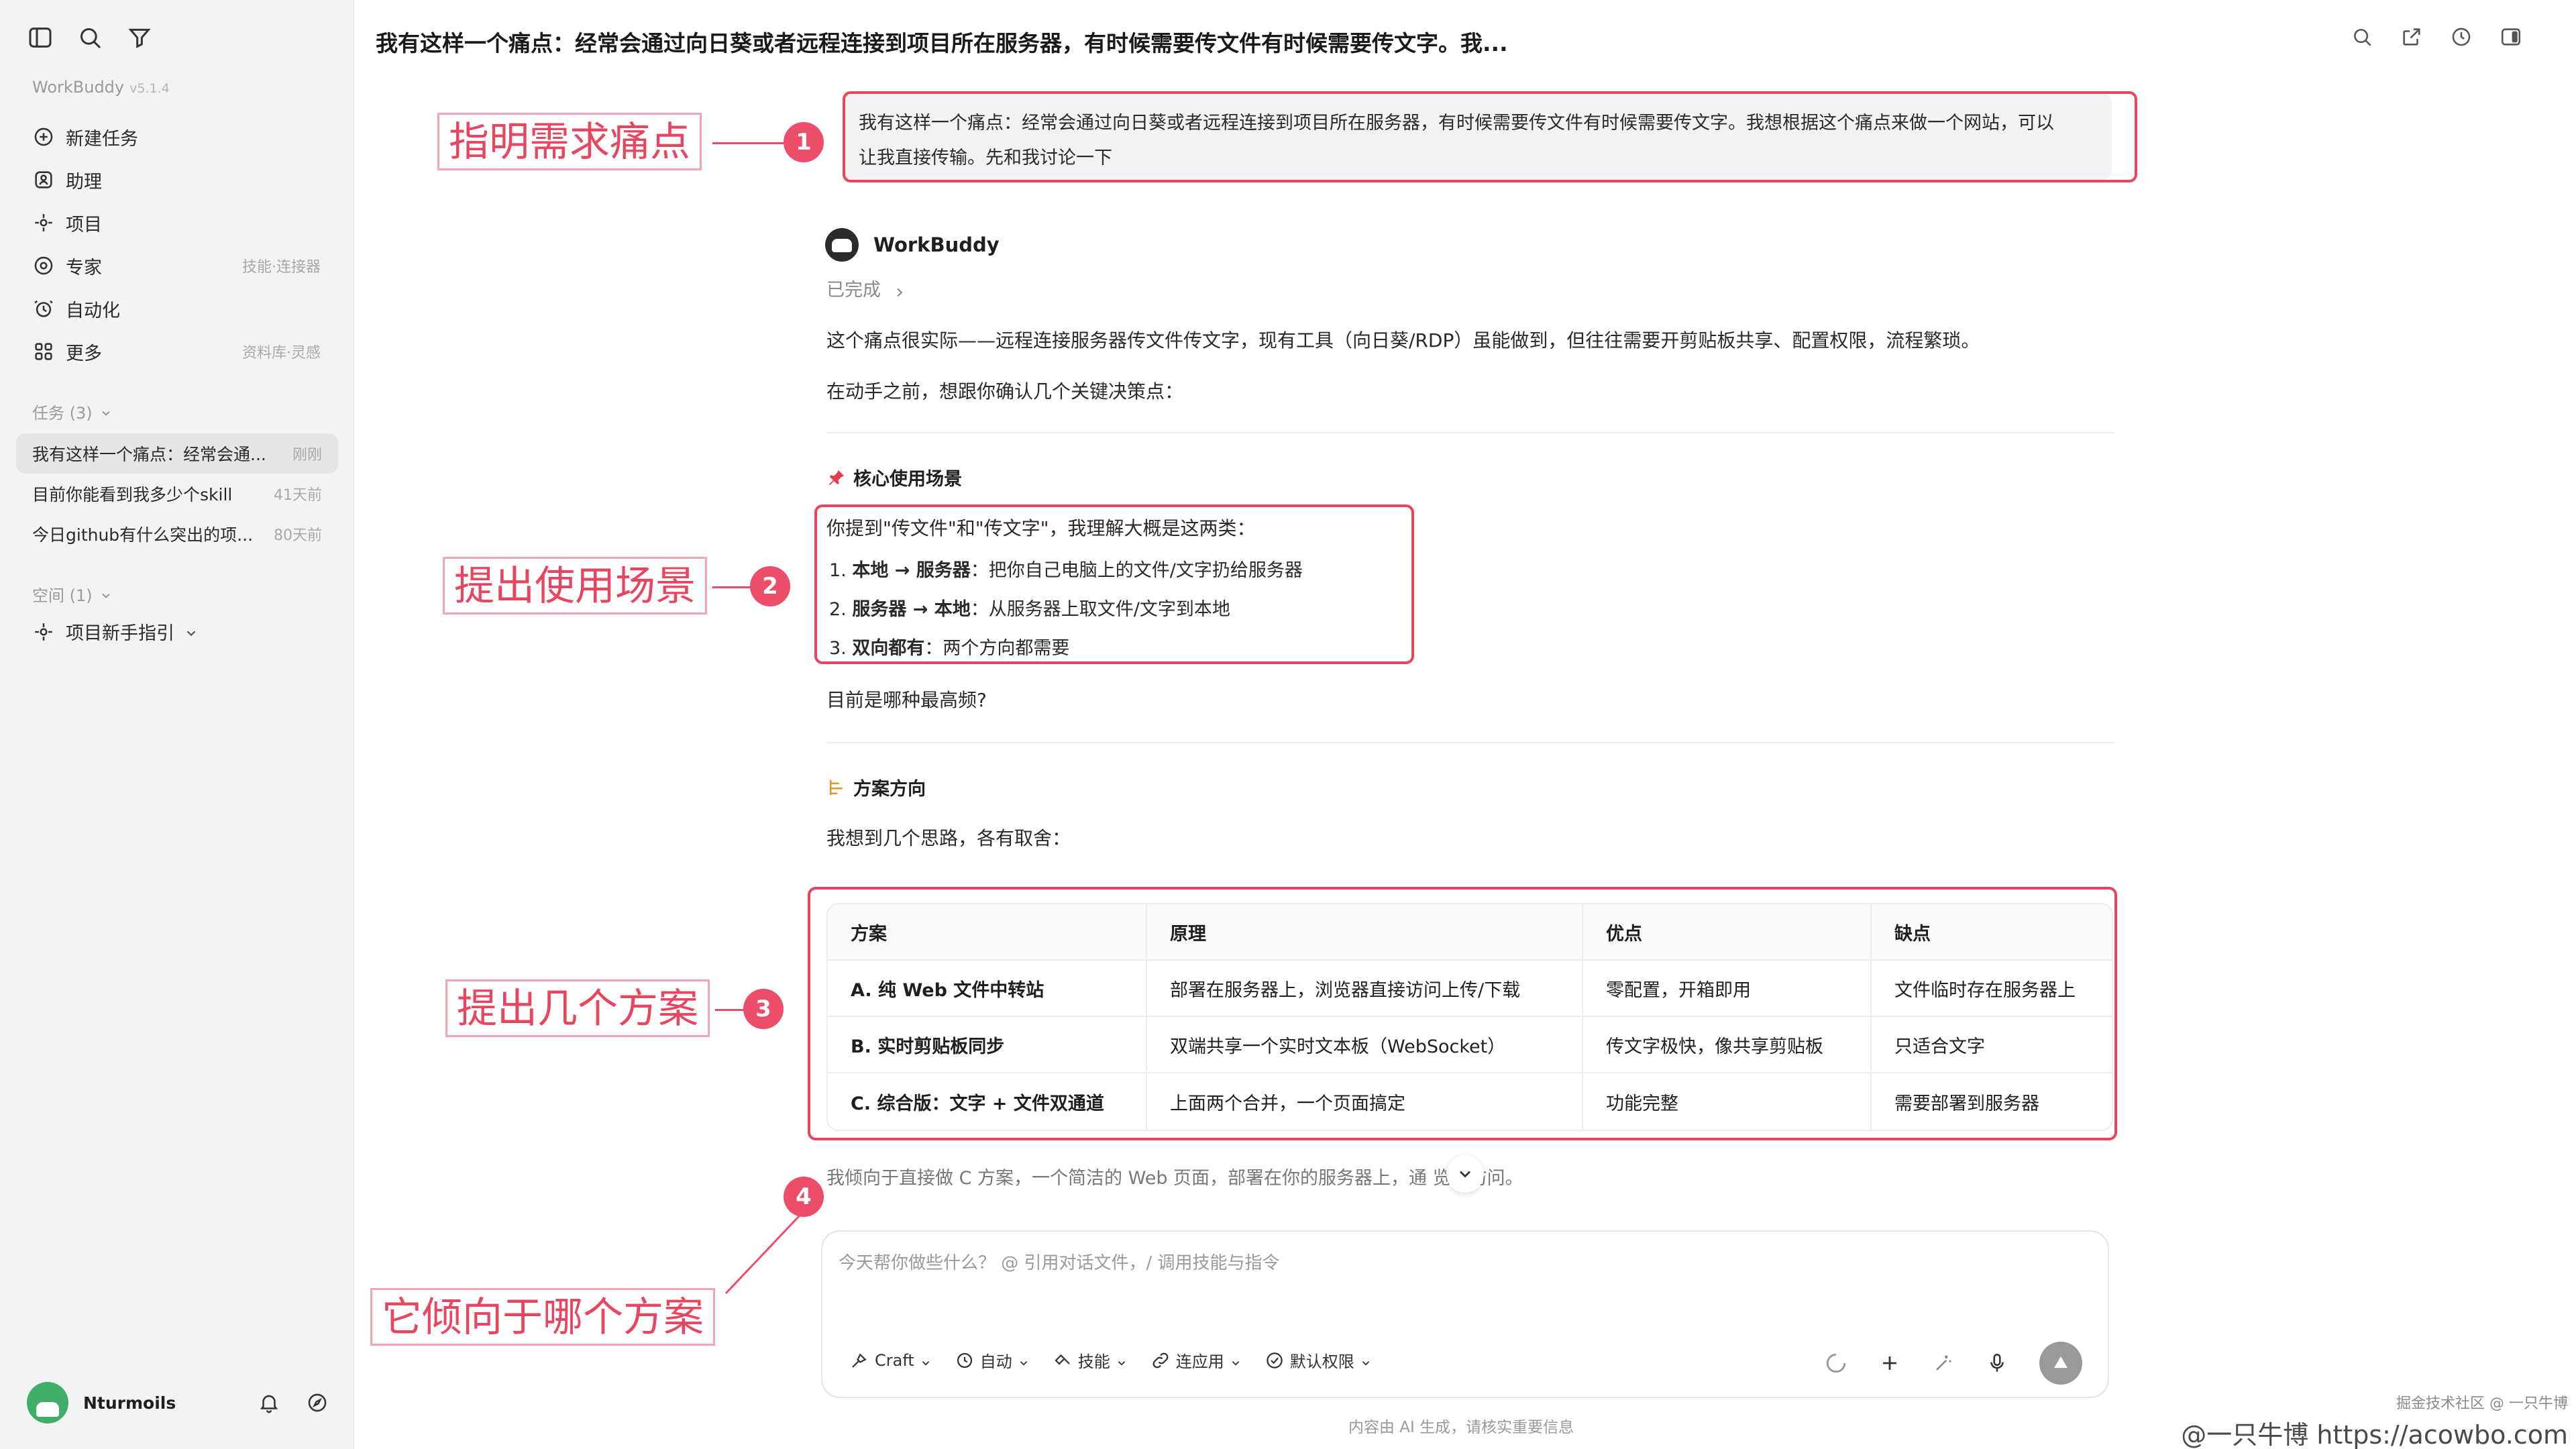 The width and height of the screenshot is (2576, 1449). What do you see at coordinates (1997, 1363) in the screenshot?
I see `microphone-icon` at bounding box center [1997, 1363].